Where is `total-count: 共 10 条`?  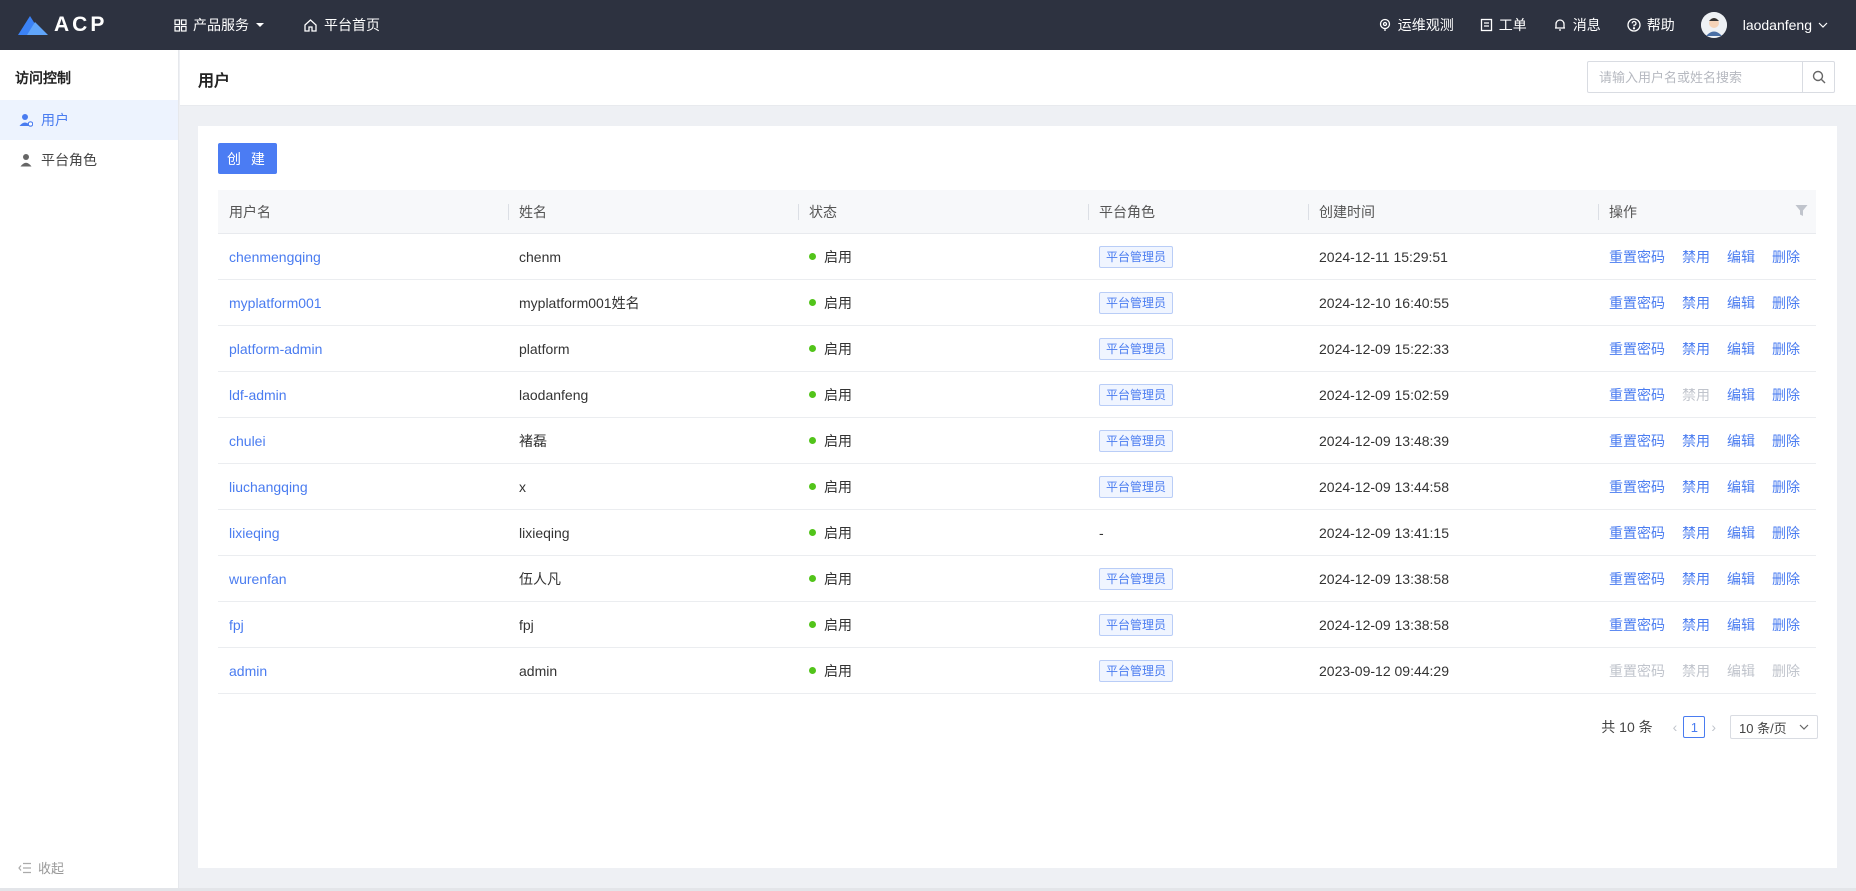
total-count: 共 10 条 is located at coordinates (1627, 727).